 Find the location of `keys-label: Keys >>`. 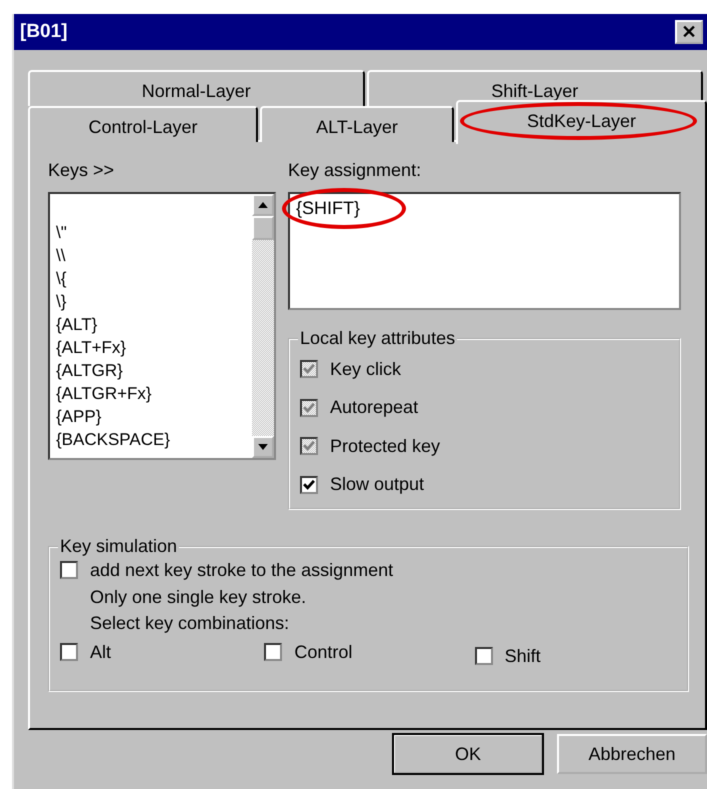

keys-label: Keys >> is located at coordinates (82, 171).